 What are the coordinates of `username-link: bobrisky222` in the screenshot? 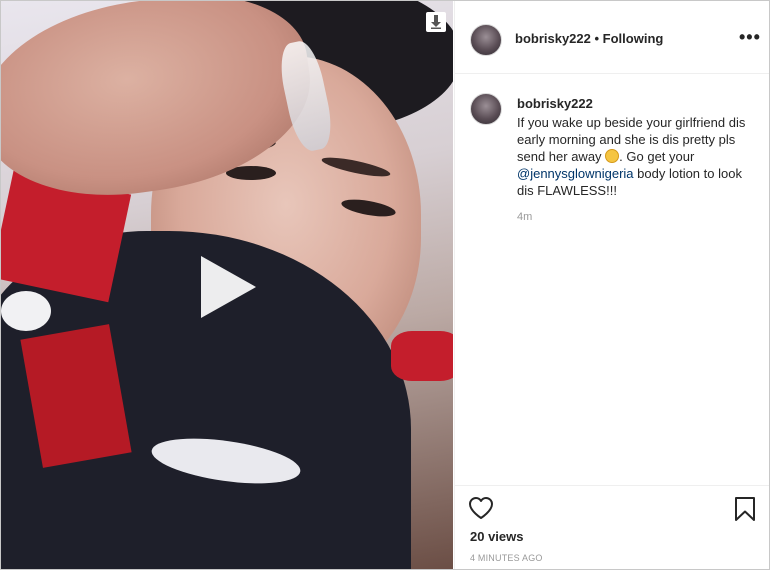 It's located at (553, 38).